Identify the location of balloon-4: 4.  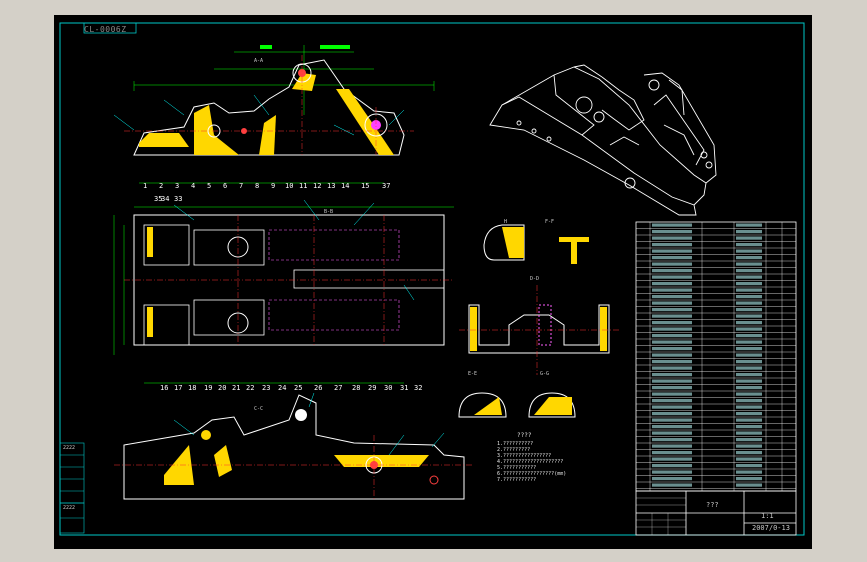
(193, 186).